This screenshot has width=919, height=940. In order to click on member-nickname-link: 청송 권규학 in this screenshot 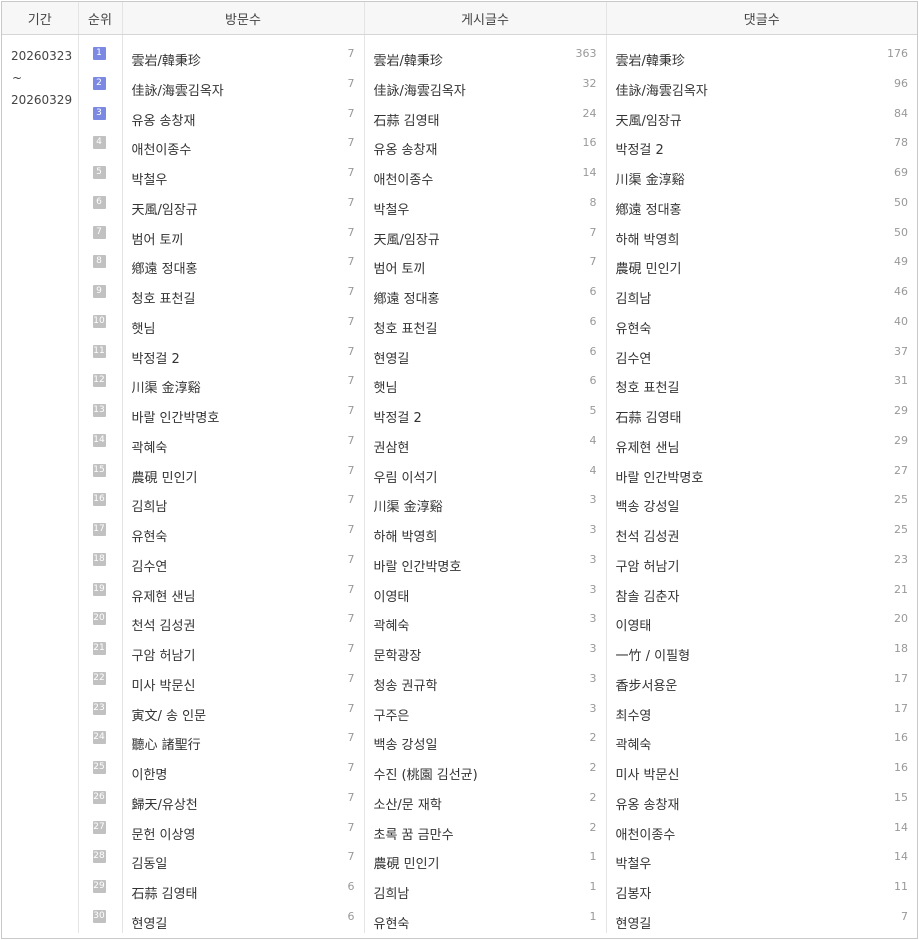, I will do `click(406, 684)`.